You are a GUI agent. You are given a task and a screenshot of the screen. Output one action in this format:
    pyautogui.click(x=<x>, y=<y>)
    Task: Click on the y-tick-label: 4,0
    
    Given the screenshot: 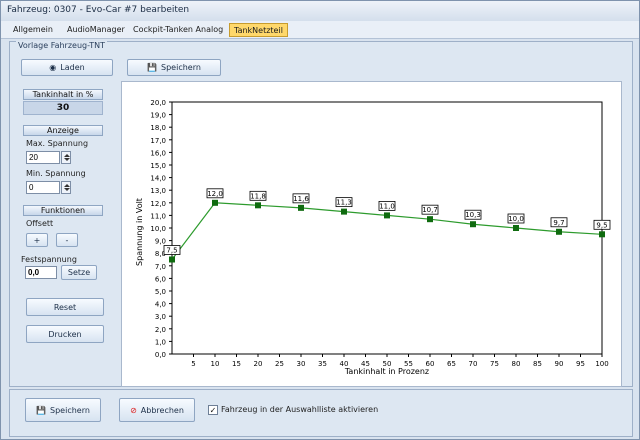 What is the action you would take?
    pyautogui.click(x=160, y=305)
    